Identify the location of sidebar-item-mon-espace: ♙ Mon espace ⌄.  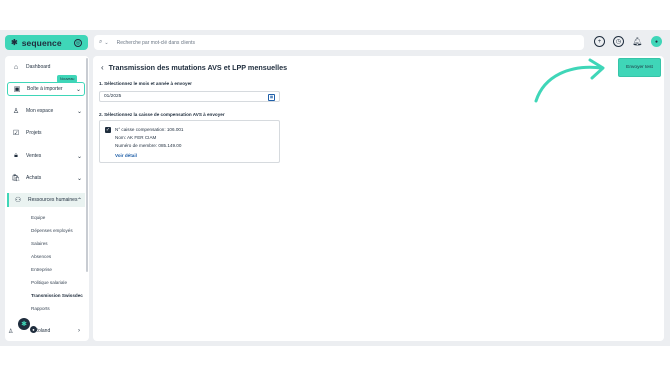
(46, 111).